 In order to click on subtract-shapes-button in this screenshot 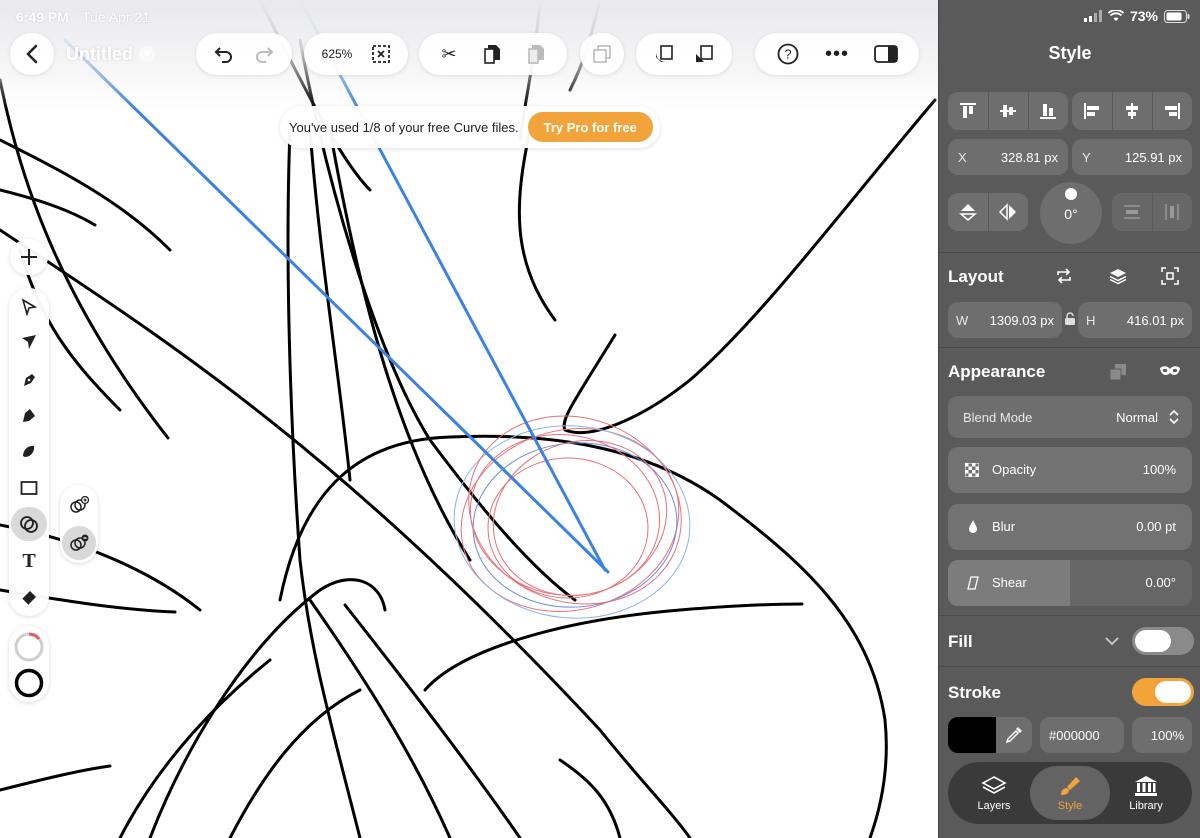, I will do `click(79, 543)`.